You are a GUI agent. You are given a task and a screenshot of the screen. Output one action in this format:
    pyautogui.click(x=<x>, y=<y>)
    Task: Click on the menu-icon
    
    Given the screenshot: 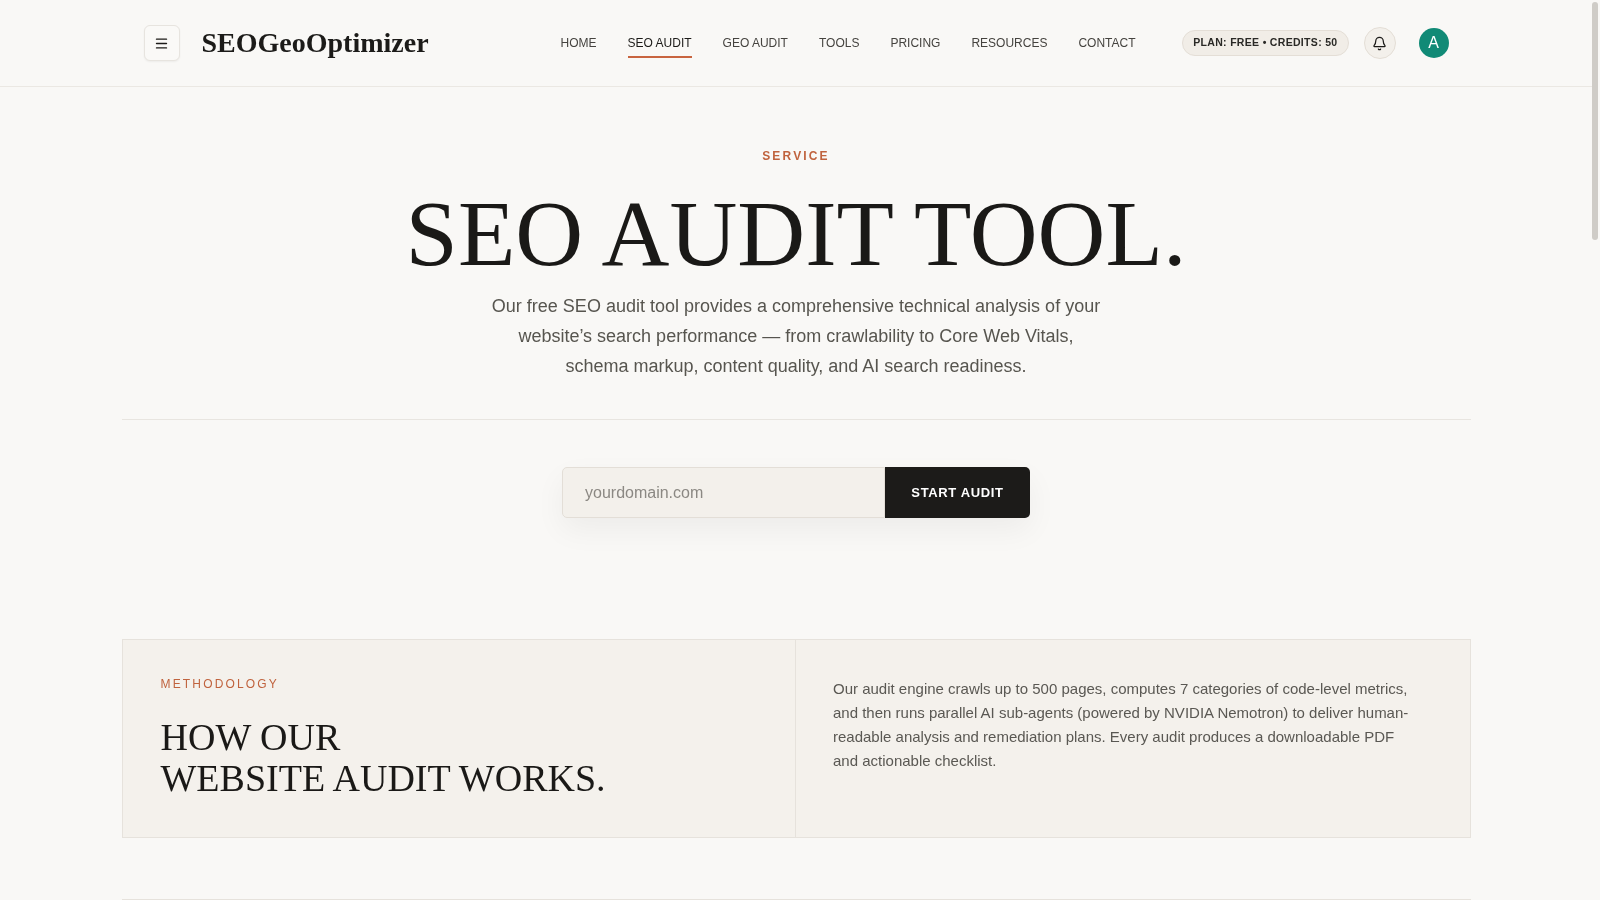 What is the action you would take?
    pyautogui.click(x=161, y=43)
    